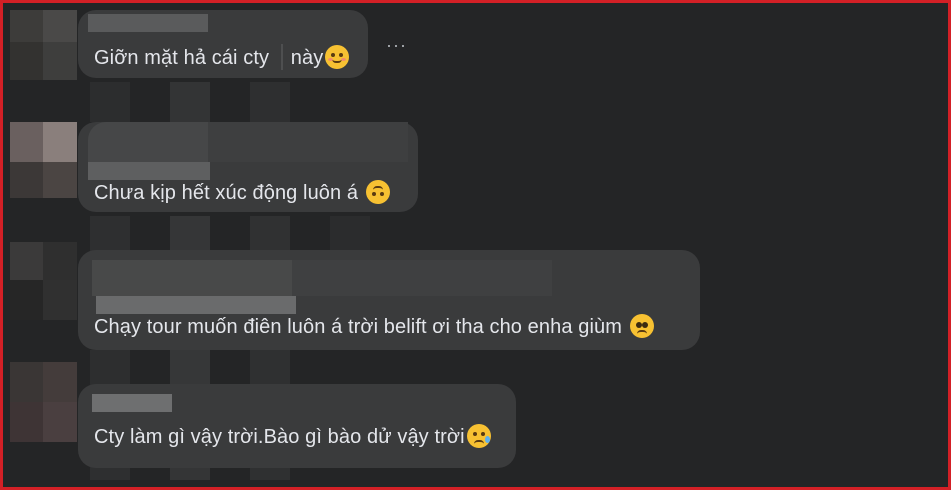  What do you see at coordinates (377, 192) in the screenshot?
I see `upside-down-face-emoji` at bounding box center [377, 192].